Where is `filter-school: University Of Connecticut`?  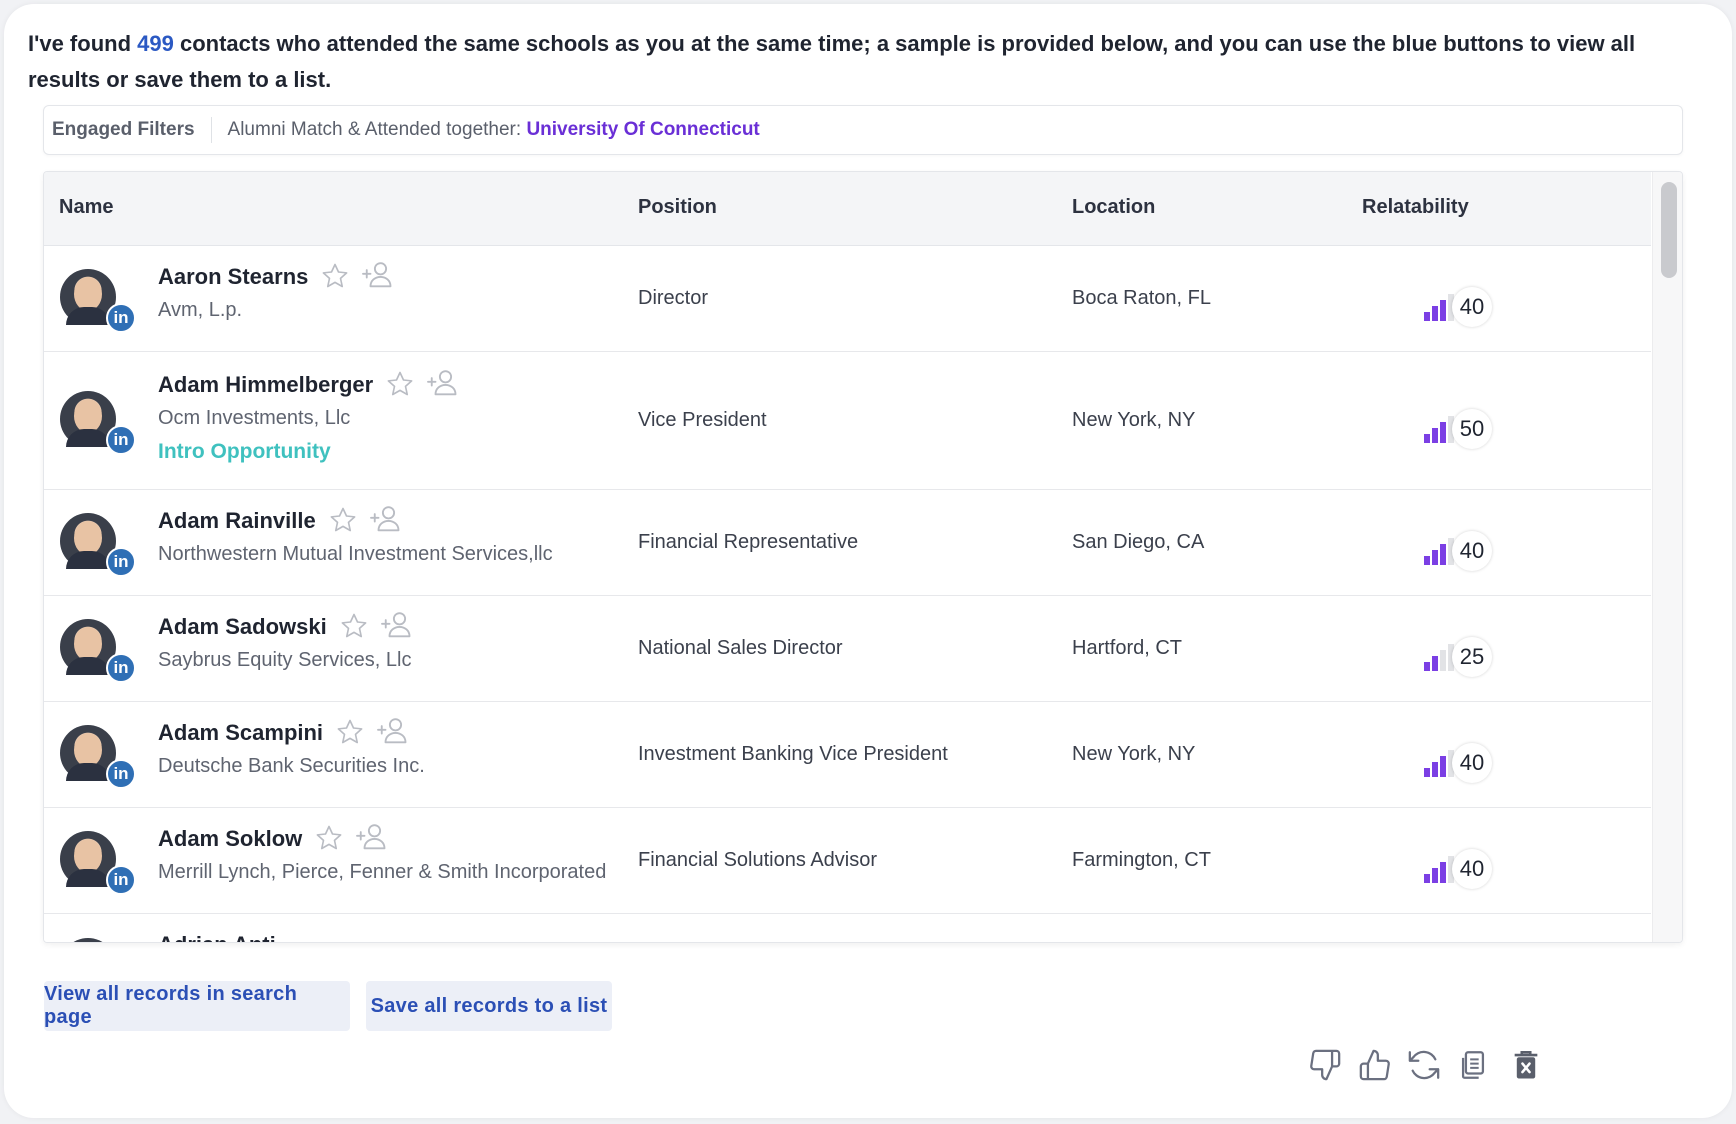
filter-school: University Of Connecticut is located at coordinates (643, 129).